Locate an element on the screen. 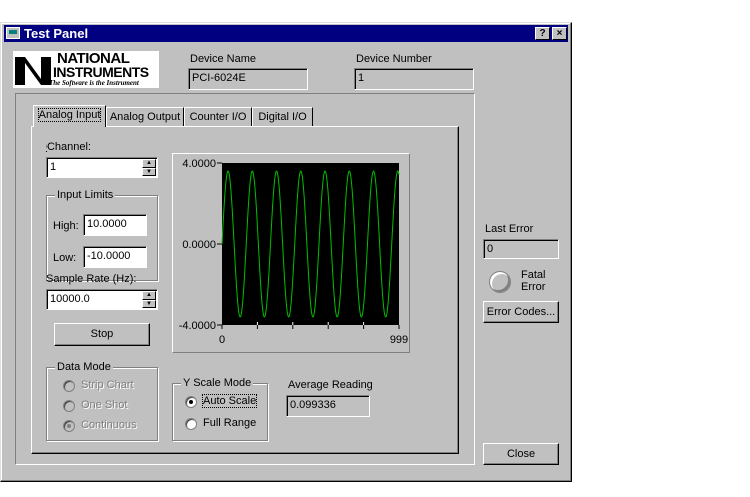 The height and width of the screenshot is (497, 750). average-reading-label: Average Reading is located at coordinates (330, 385).